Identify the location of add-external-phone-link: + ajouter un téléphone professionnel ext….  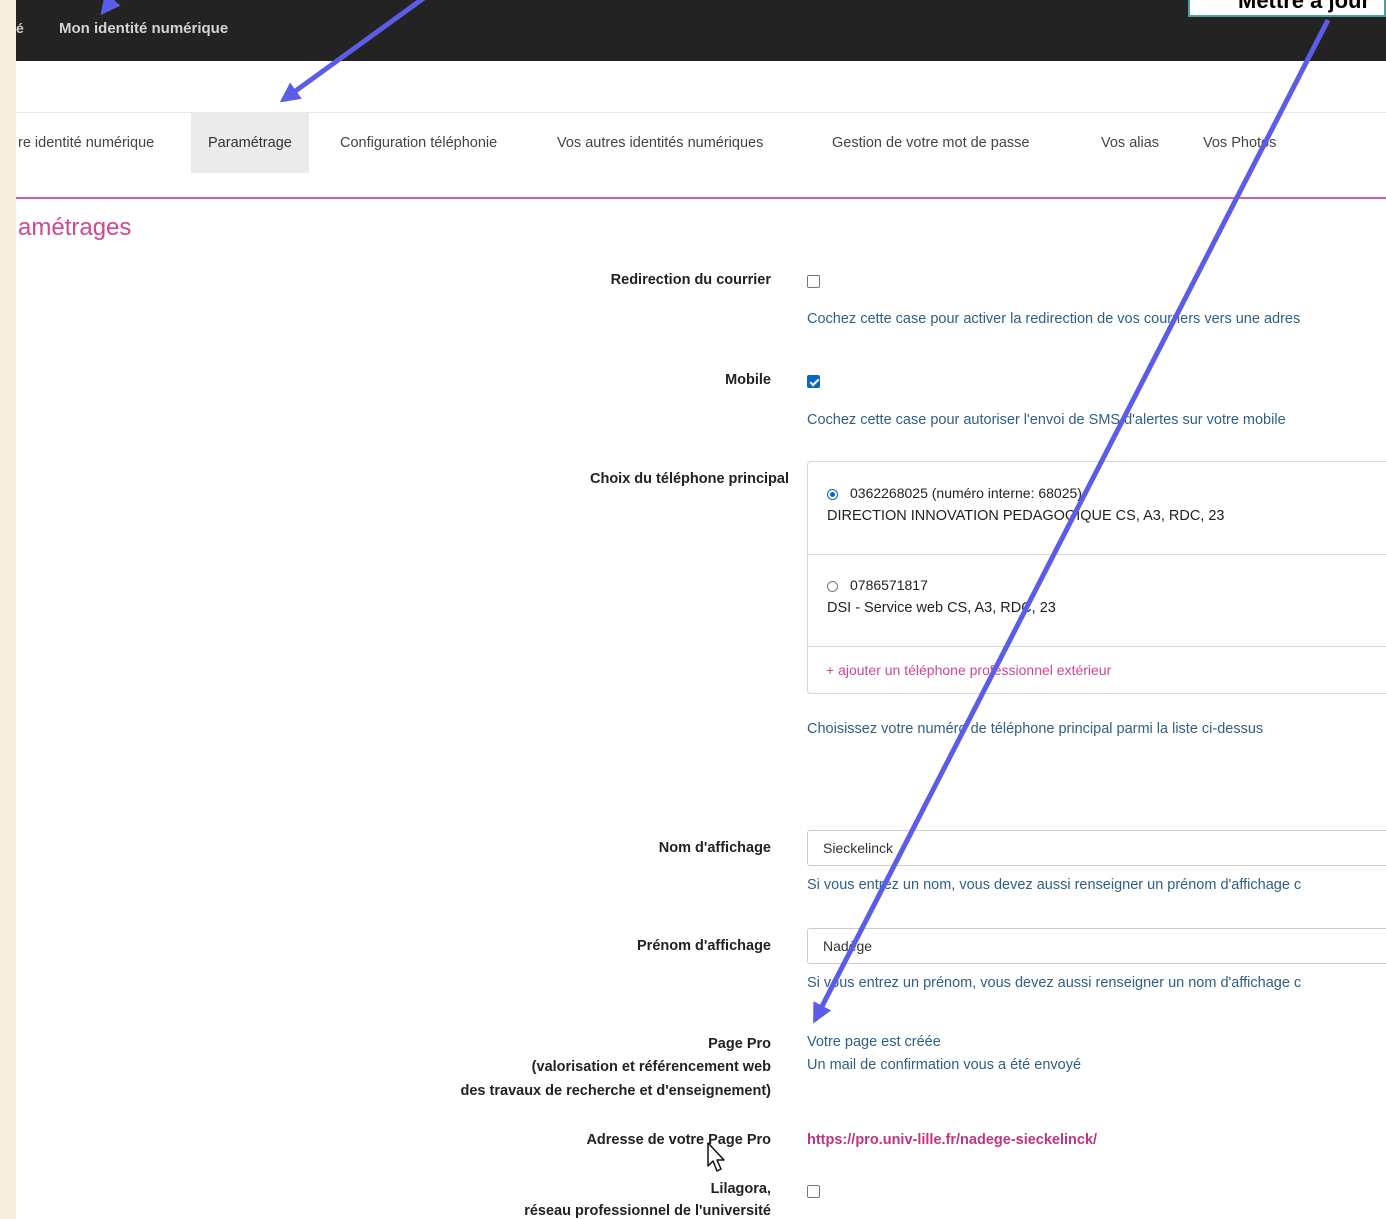
(968, 670).